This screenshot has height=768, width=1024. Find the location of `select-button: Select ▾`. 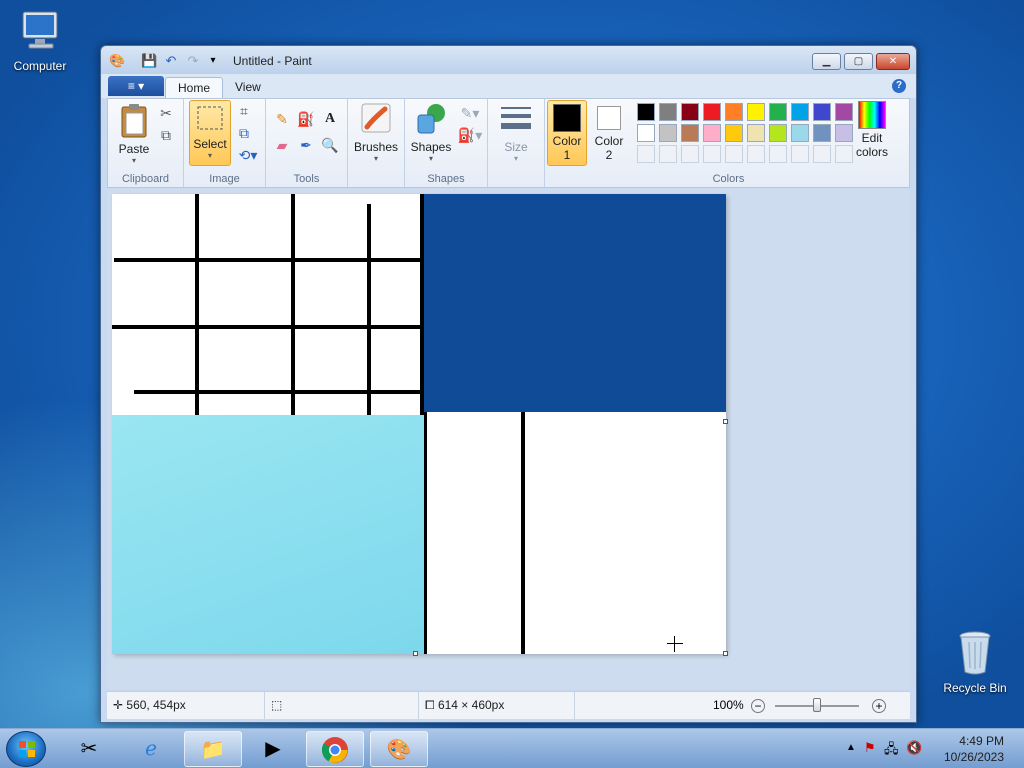

select-button: Select ▾ is located at coordinates (210, 133).